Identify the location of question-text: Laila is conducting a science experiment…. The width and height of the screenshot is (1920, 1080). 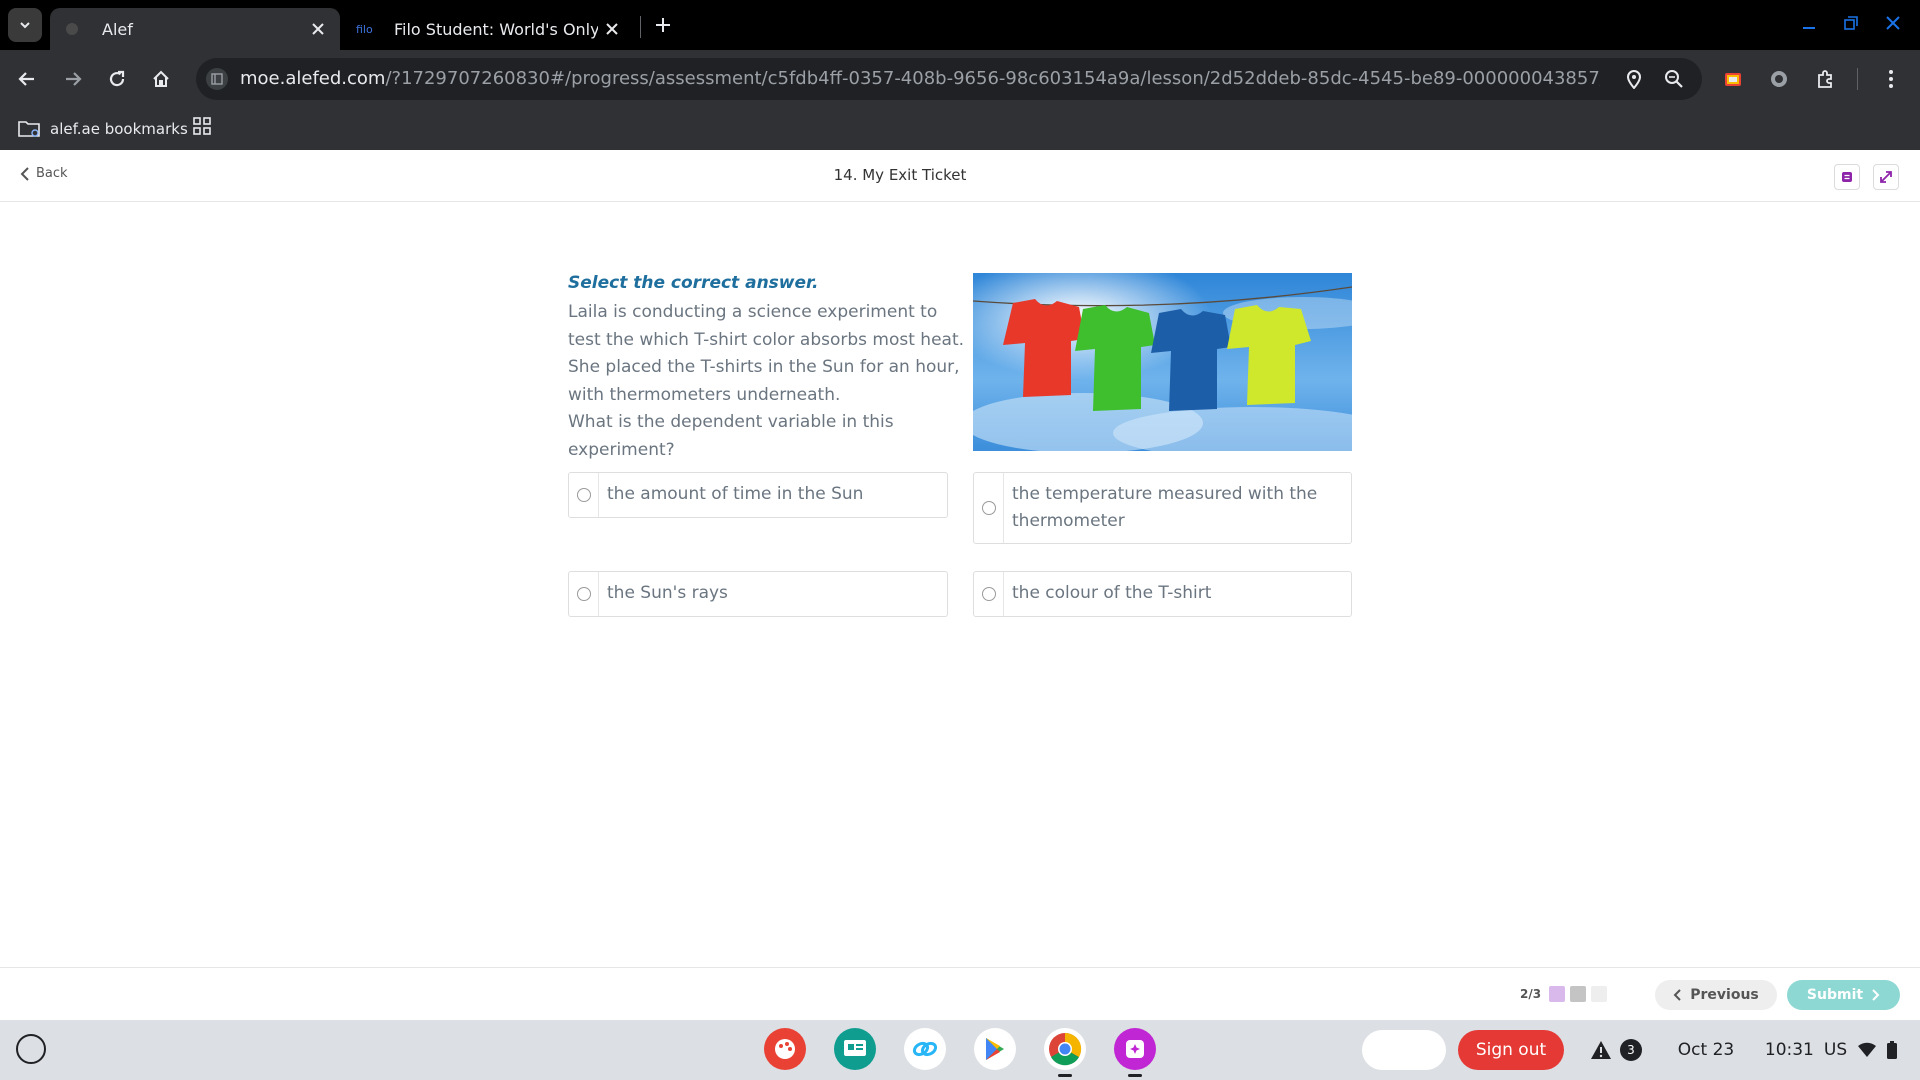
(768, 381).